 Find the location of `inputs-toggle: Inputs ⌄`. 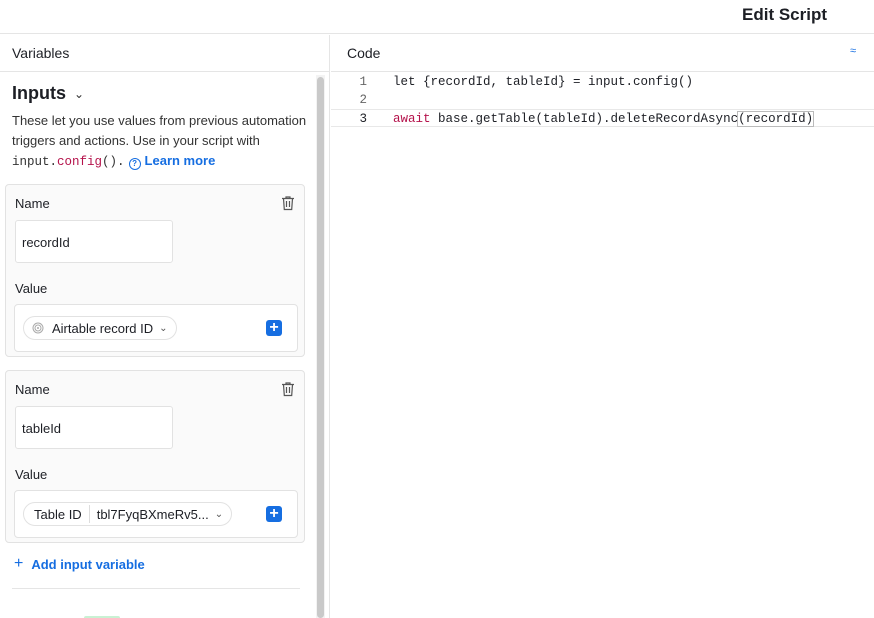

inputs-toggle: Inputs ⌄ is located at coordinates (48, 93).